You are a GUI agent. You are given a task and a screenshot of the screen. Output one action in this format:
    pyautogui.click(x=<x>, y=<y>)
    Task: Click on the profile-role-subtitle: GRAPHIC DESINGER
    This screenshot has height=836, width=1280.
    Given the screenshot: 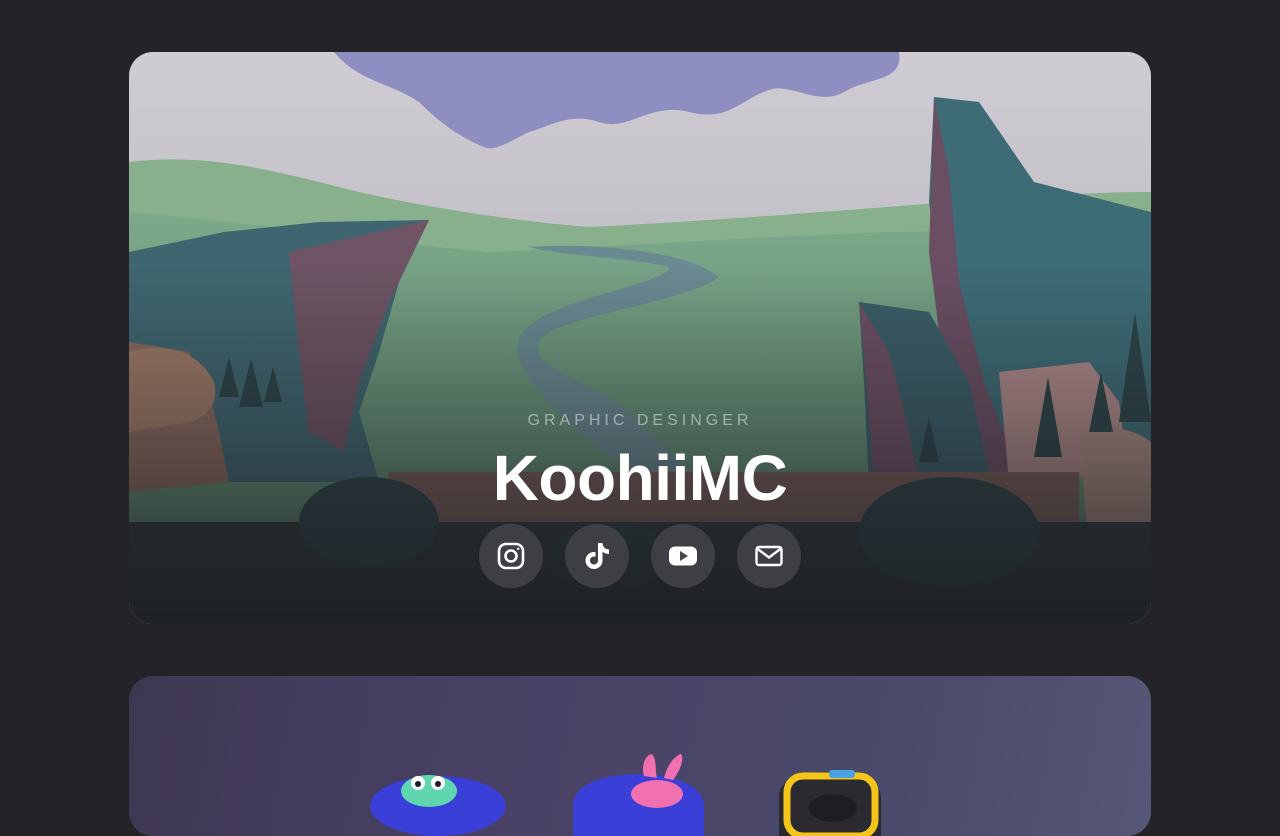 What is the action you would take?
    pyautogui.click(x=640, y=420)
    